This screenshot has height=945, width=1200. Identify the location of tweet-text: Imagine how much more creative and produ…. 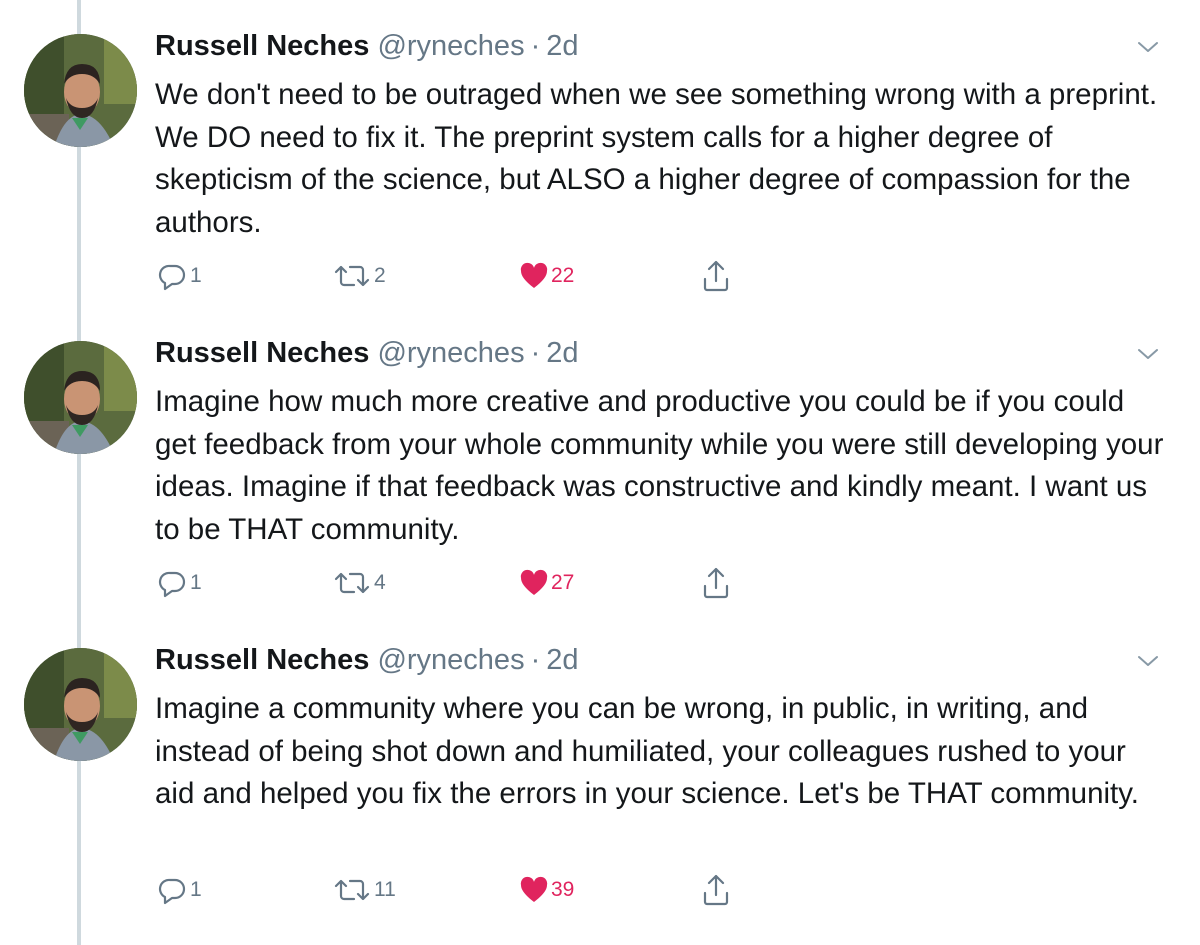
(659, 465).